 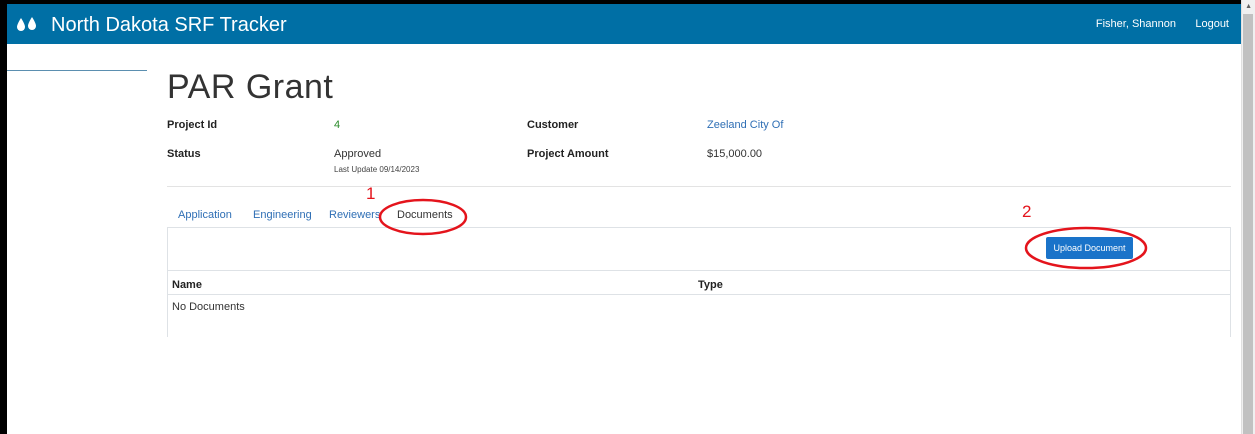 What do you see at coordinates (710, 285) in the screenshot?
I see `column-header-type: Type` at bounding box center [710, 285].